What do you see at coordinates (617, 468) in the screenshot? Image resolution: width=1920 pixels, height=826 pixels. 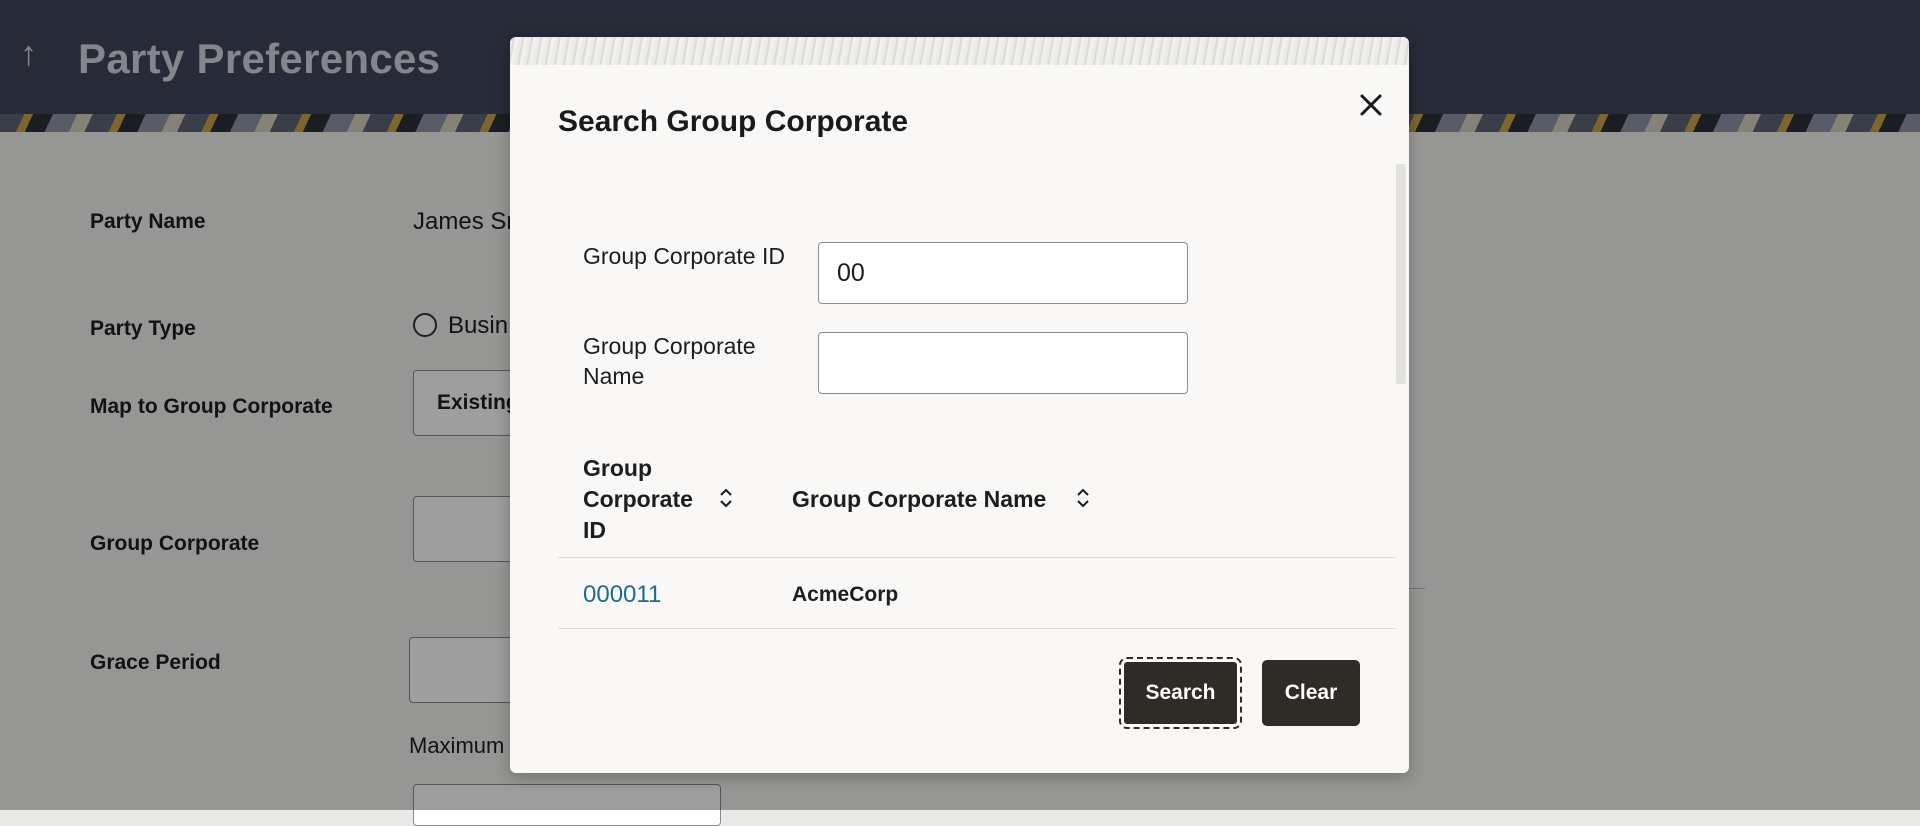 I see `column-header-id-line1: Group` at bounding box center [617, 468].